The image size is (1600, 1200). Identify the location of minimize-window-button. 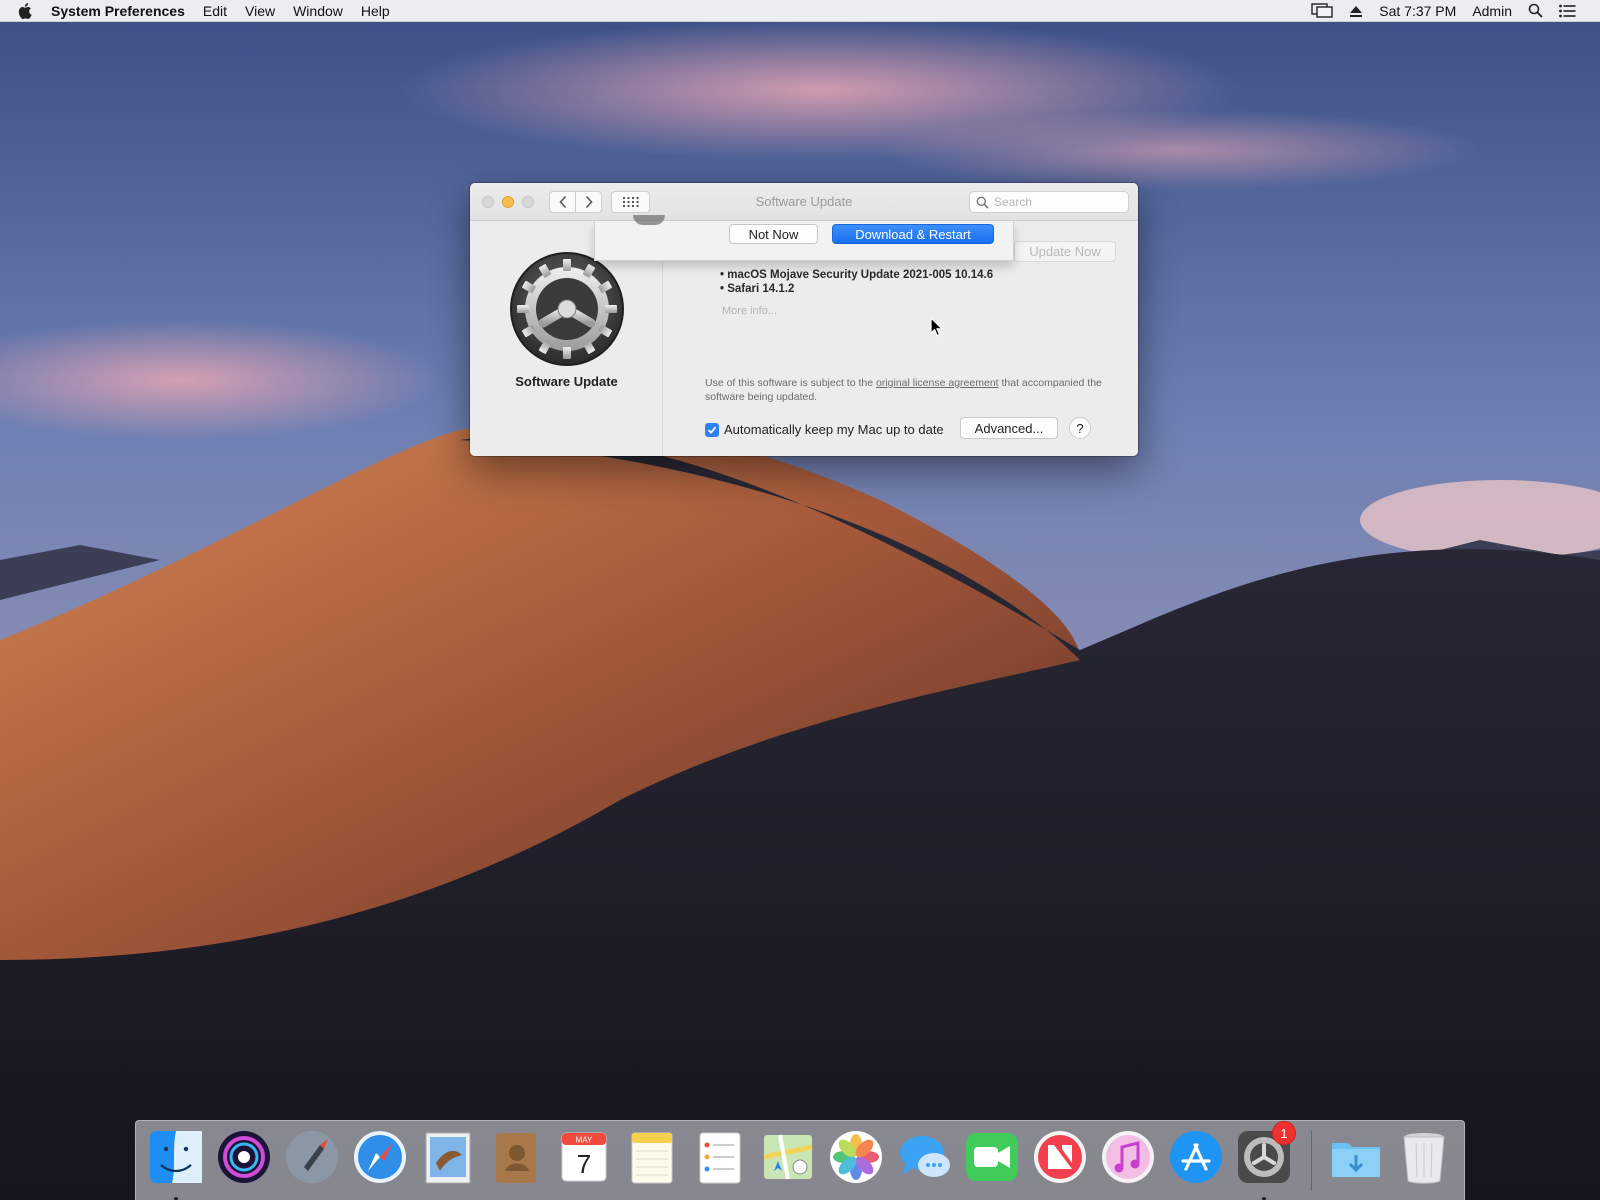
(508, 202).